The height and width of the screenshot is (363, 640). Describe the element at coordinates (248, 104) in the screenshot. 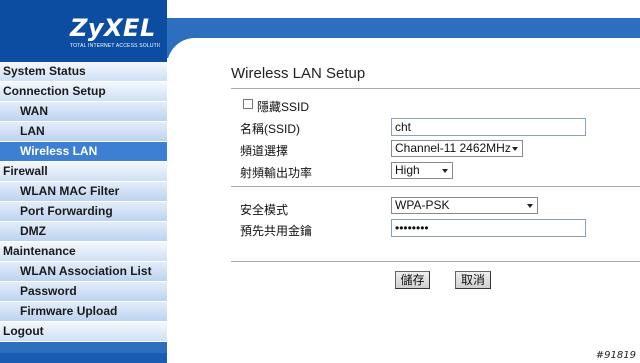

I see `hide-ssid-checkbox` at that location.